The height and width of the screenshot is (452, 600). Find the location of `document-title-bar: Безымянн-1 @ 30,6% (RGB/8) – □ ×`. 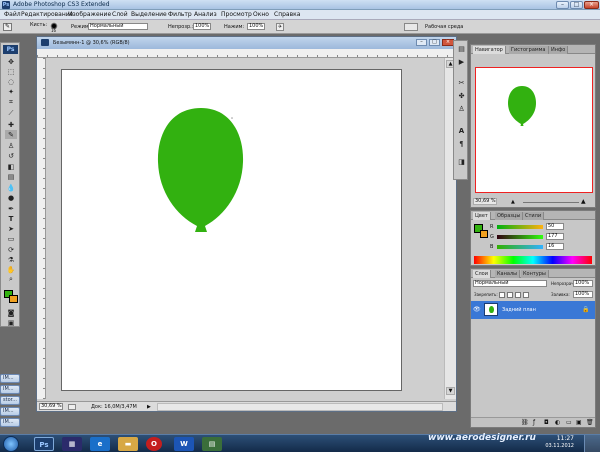

document-title-bar: Безымянн-1 @ 30,6% (RGB/8) – □ × is located at coordinates (246, 43).